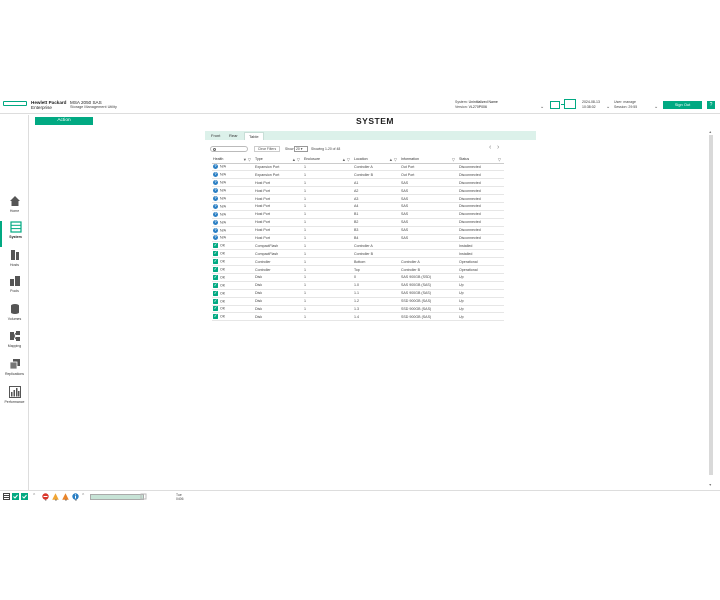 This screenshot has height=600, width=720. What do you see at coordinates (358, 191) in the screenshot?
I see `table-row: ? N/A Host Port 1 A2 SAS Disconnected` at bounding box center [358, 191].